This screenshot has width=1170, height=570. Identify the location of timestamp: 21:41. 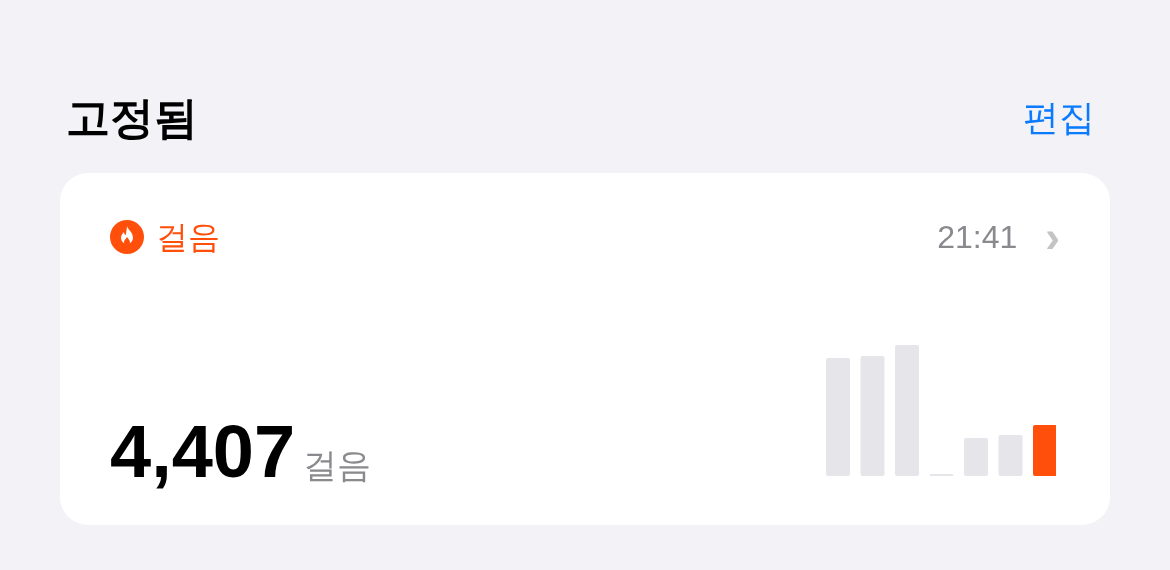
(977, 237).